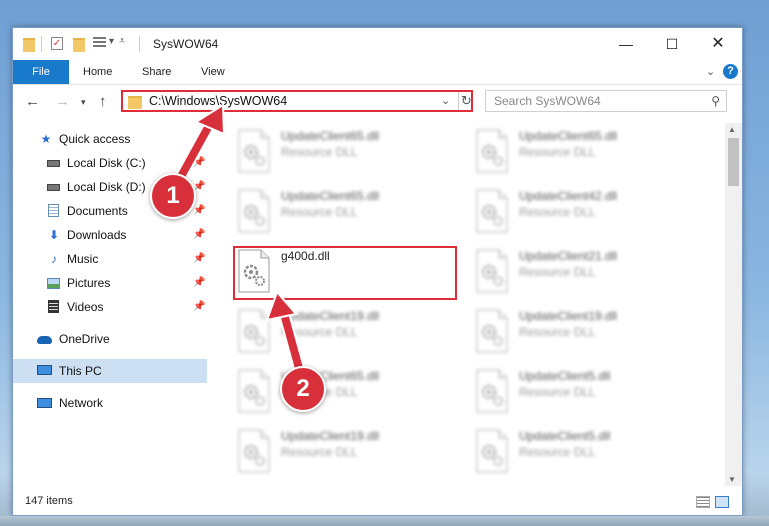  What do you see at coordinates (732, 479) in the screenshot?
I see `scroll-down-icon: ▼` at bounding box center [732, 479].